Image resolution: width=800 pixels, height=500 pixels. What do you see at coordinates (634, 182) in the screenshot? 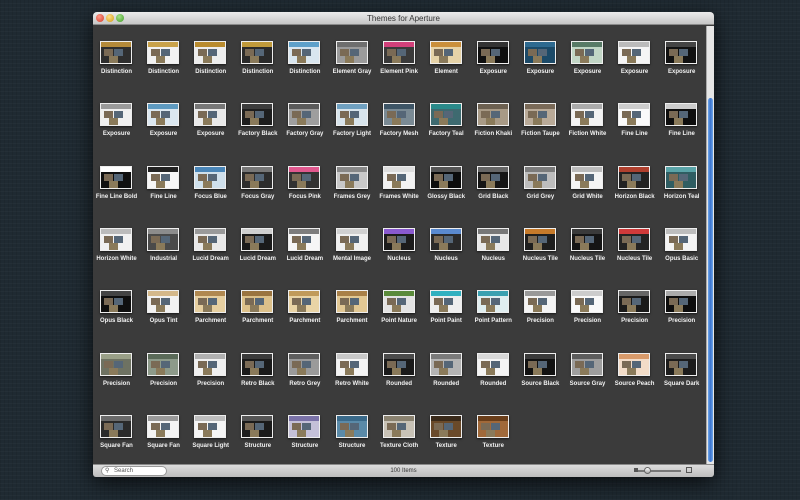
I see `theme-item: Horizon Black` at bounding box center [634, 182].